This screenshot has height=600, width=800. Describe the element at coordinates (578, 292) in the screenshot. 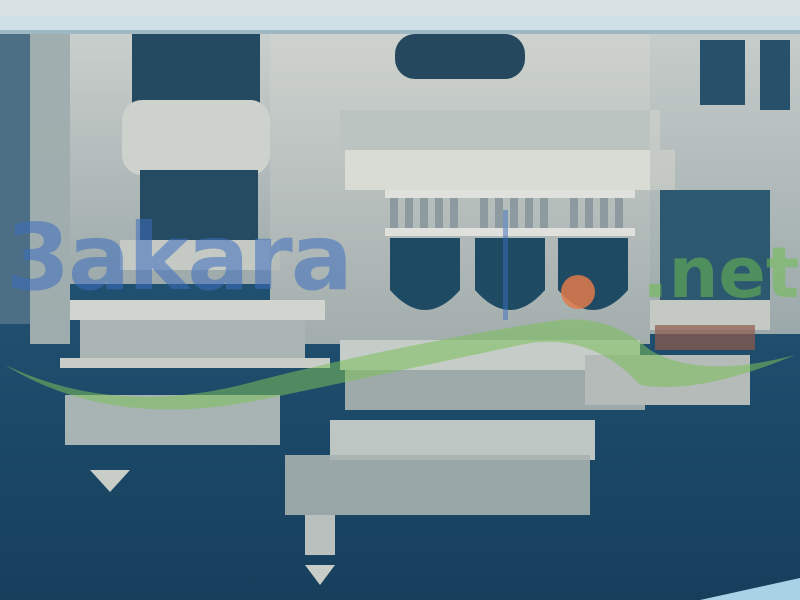

I see `watermark-dot` at that location.